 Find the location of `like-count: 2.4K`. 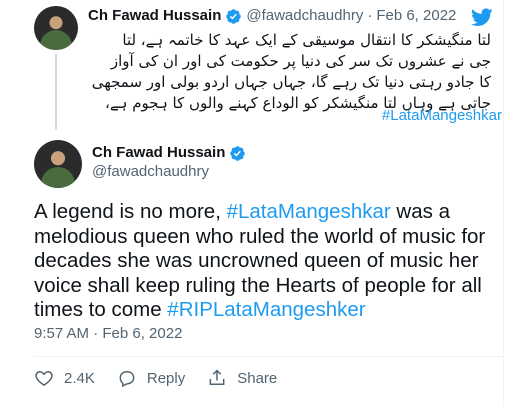

like-count: 2.4K is located at coordinates (79, 378).